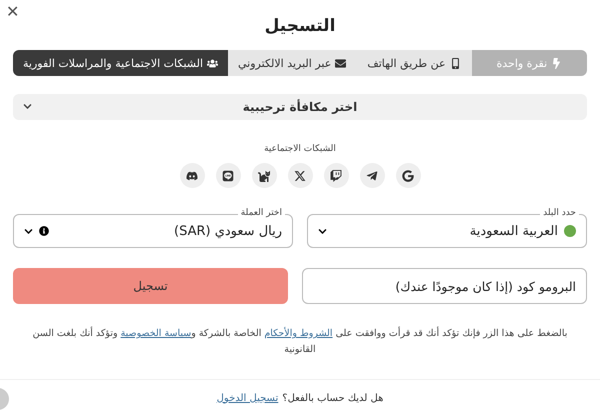 The height and width of the screenshot is (416, 600). I want to click on tab: عبر البريد الالكتروني, so click(292, 63).